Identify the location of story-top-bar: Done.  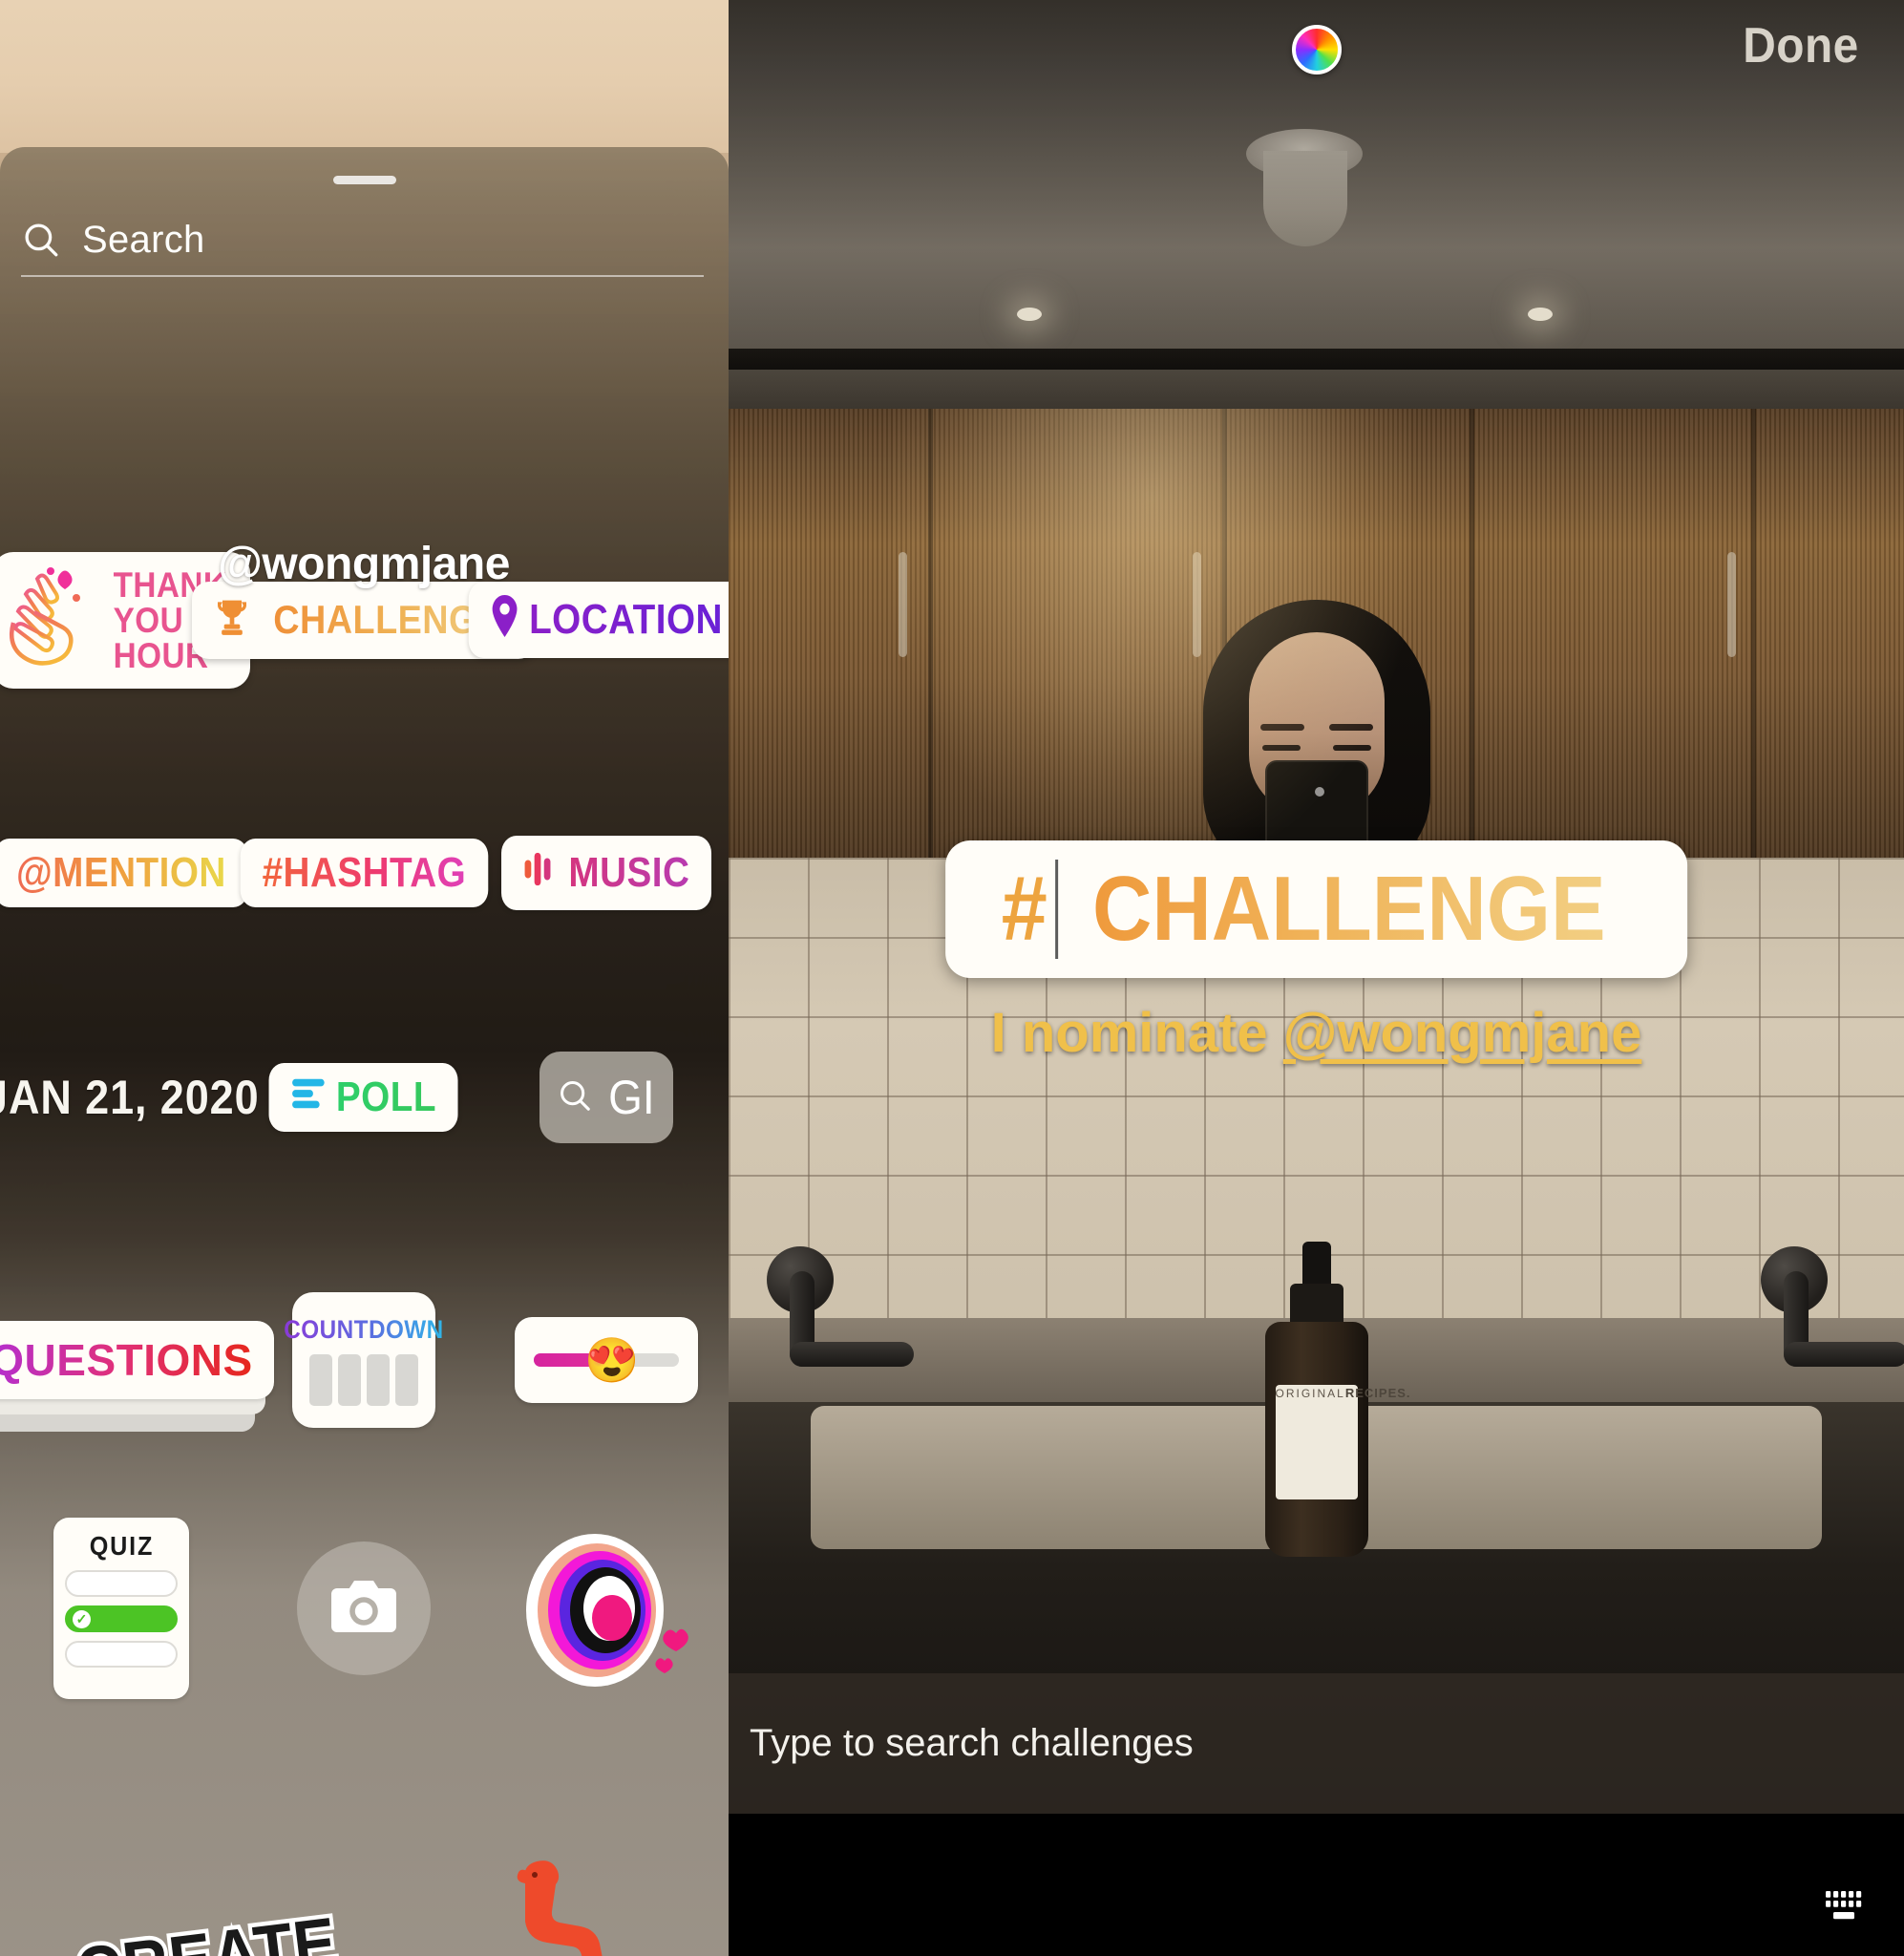
(1317, 50).